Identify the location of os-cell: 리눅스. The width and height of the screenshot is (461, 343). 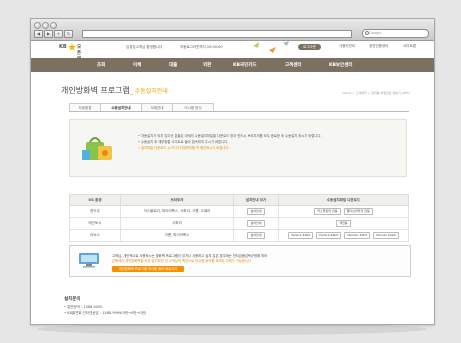
(95, 235).